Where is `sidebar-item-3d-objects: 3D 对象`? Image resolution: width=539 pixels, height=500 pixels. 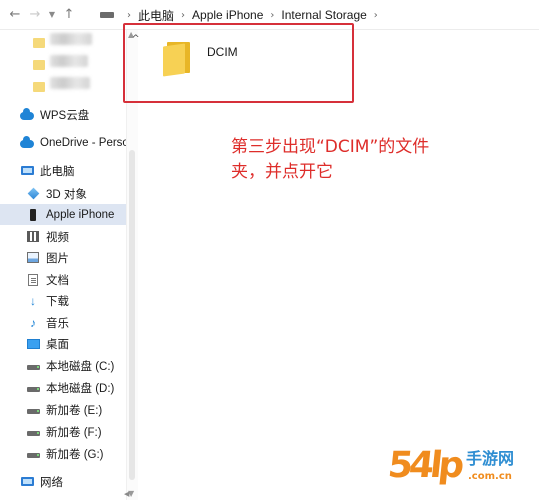
sidebar-item-3d-objects: 3D 对象 is located at coordinates (63, 193).